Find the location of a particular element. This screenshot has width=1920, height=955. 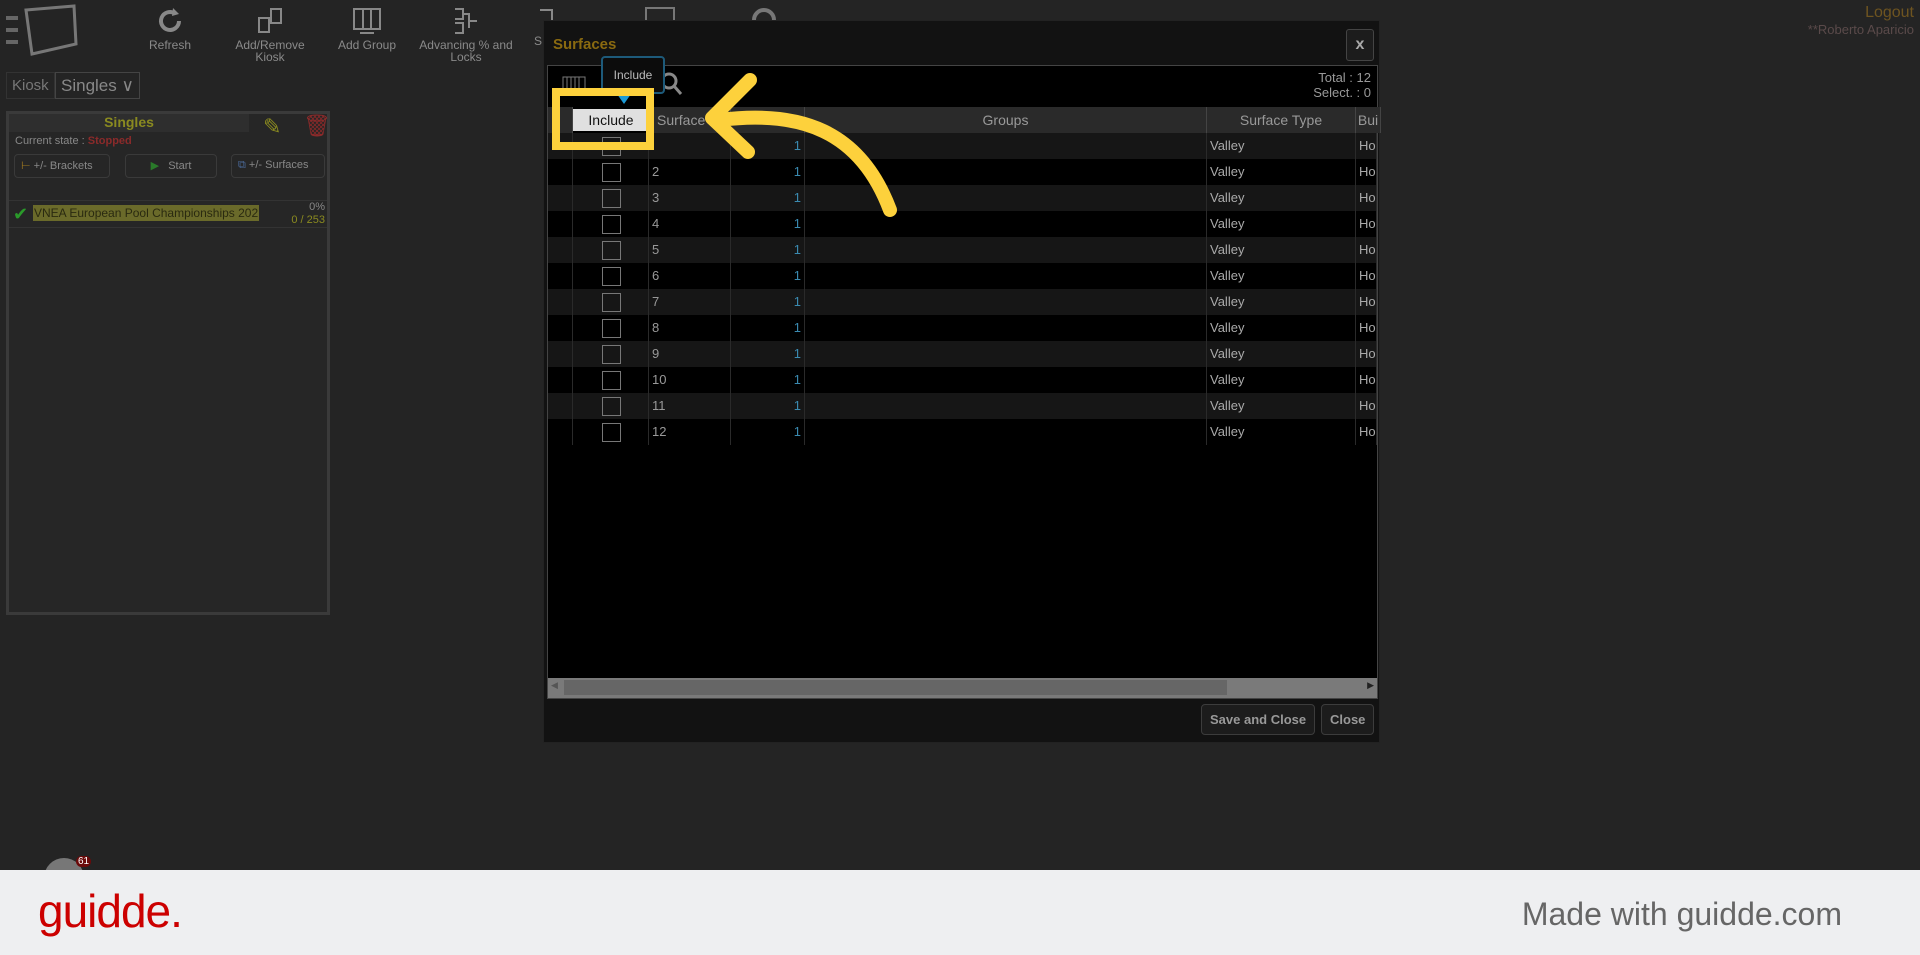

table-row: 7 1 Valley Ho is located at coordinates (962, 302).